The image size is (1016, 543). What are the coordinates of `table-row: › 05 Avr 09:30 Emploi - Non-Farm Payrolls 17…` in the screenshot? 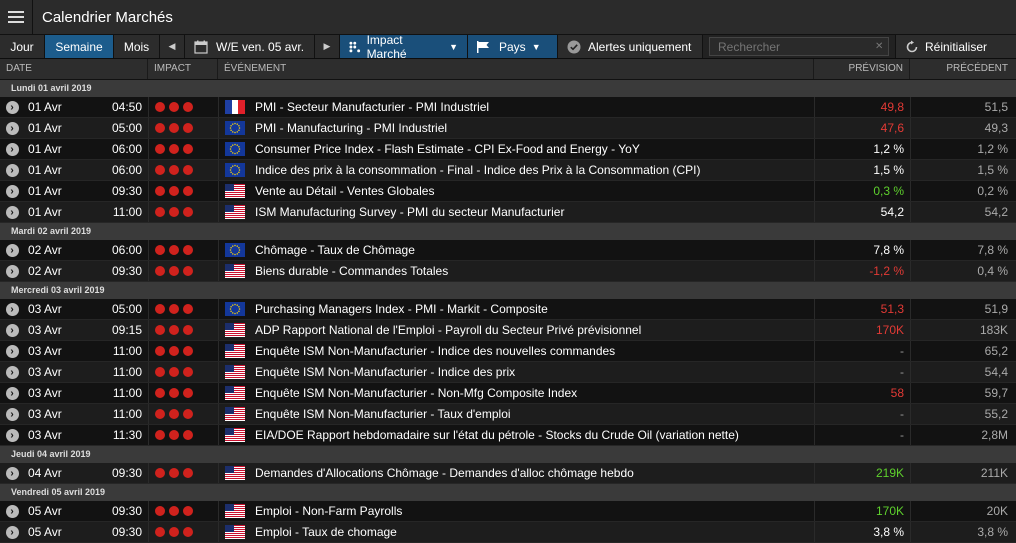 It's located at (508, 511).